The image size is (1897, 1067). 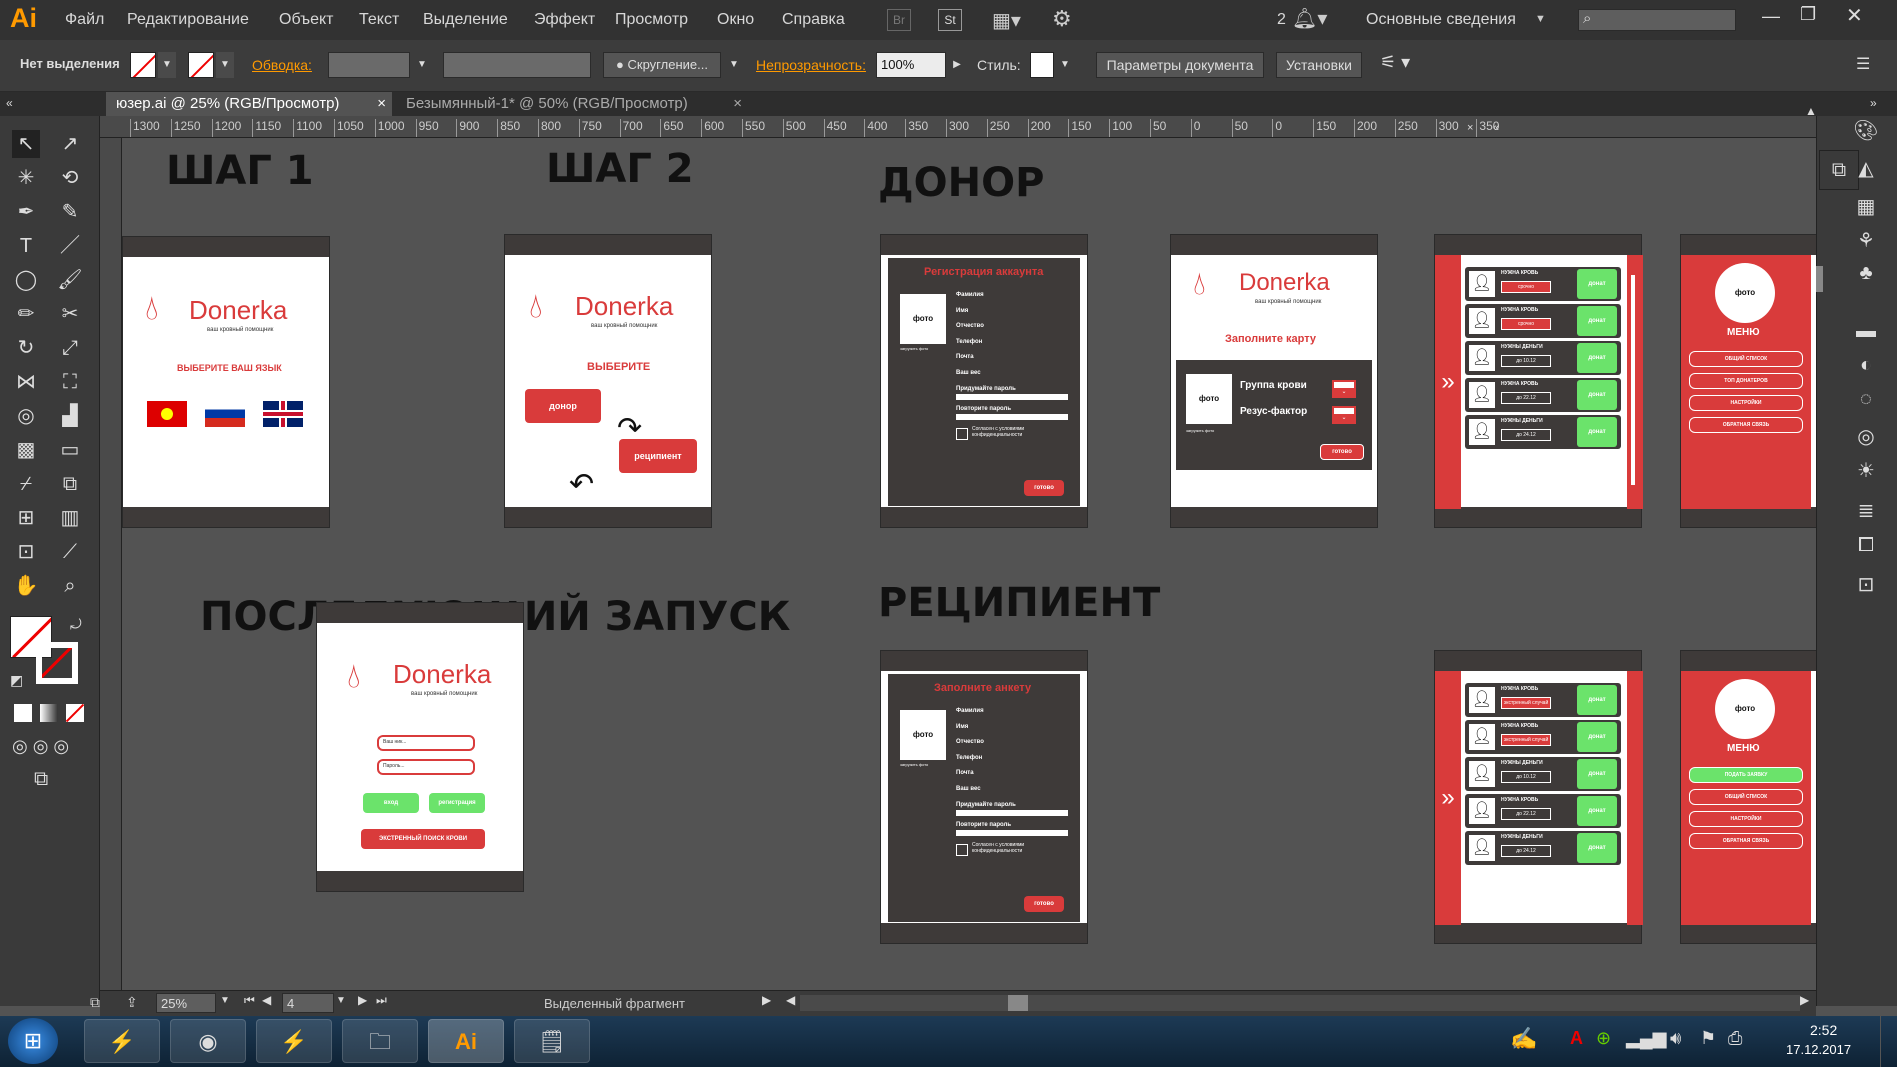 I want to click on appearance-icon: ◎, so click(x=1866, y=437).